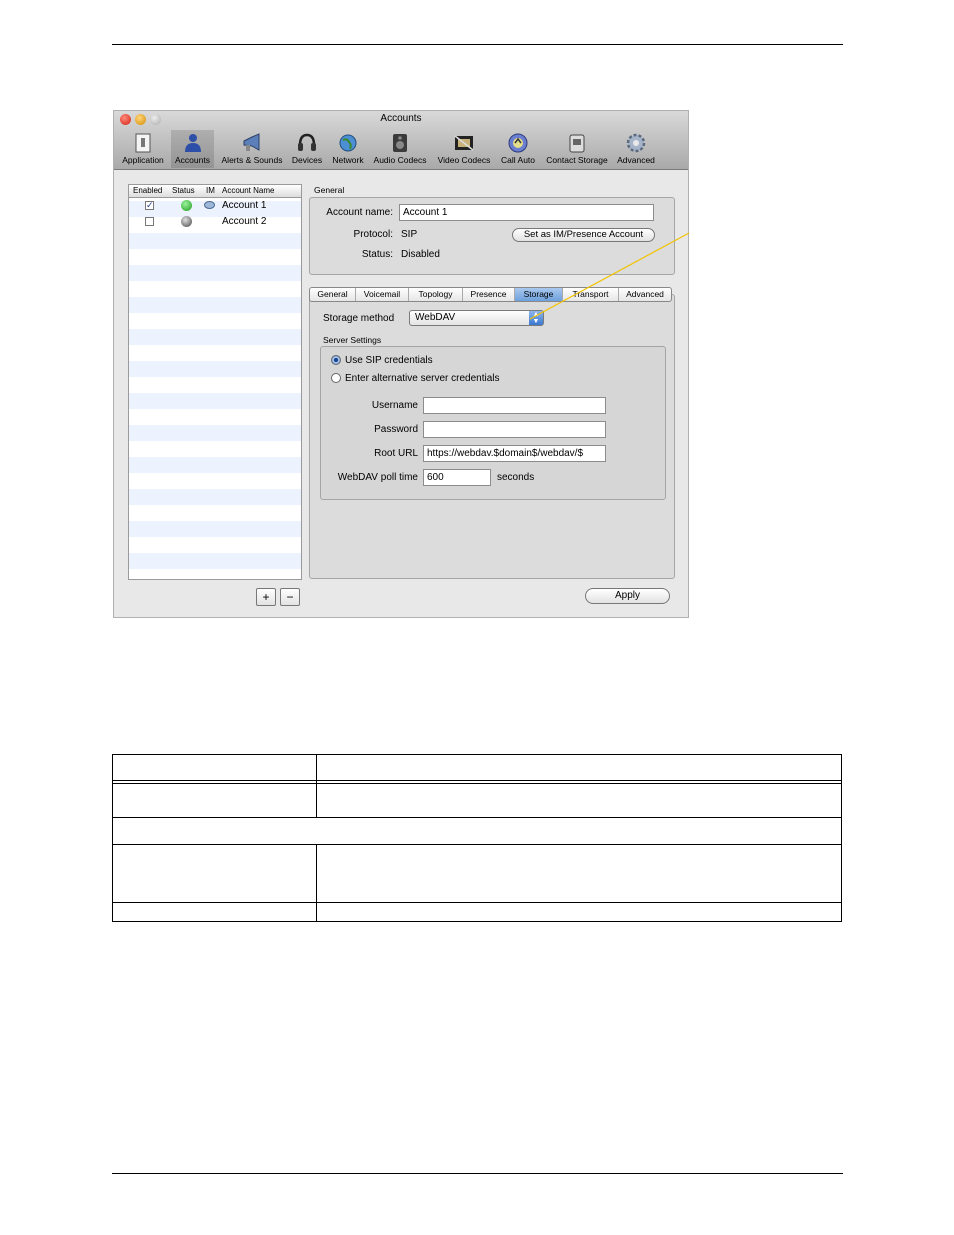  Describe the element at coordinates (477, 1173) in the screenshot. I see `footer-rule` at that location.